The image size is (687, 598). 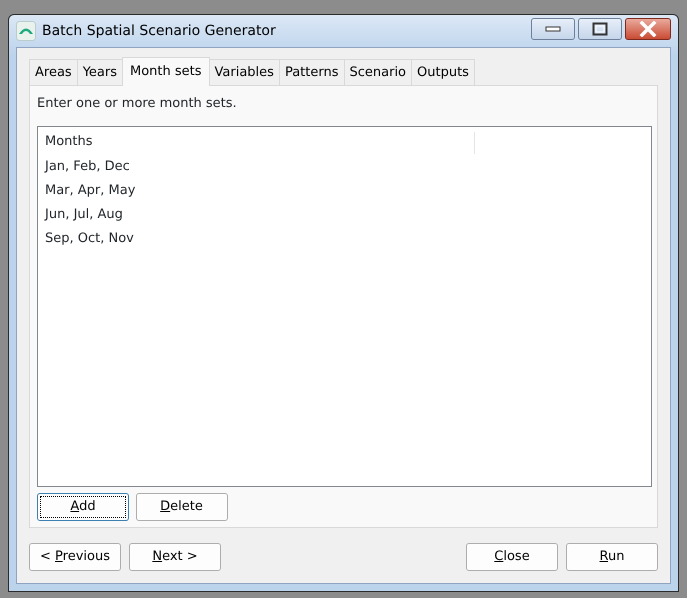 I want to click on column-header: Months, so click(x=69, y=141).